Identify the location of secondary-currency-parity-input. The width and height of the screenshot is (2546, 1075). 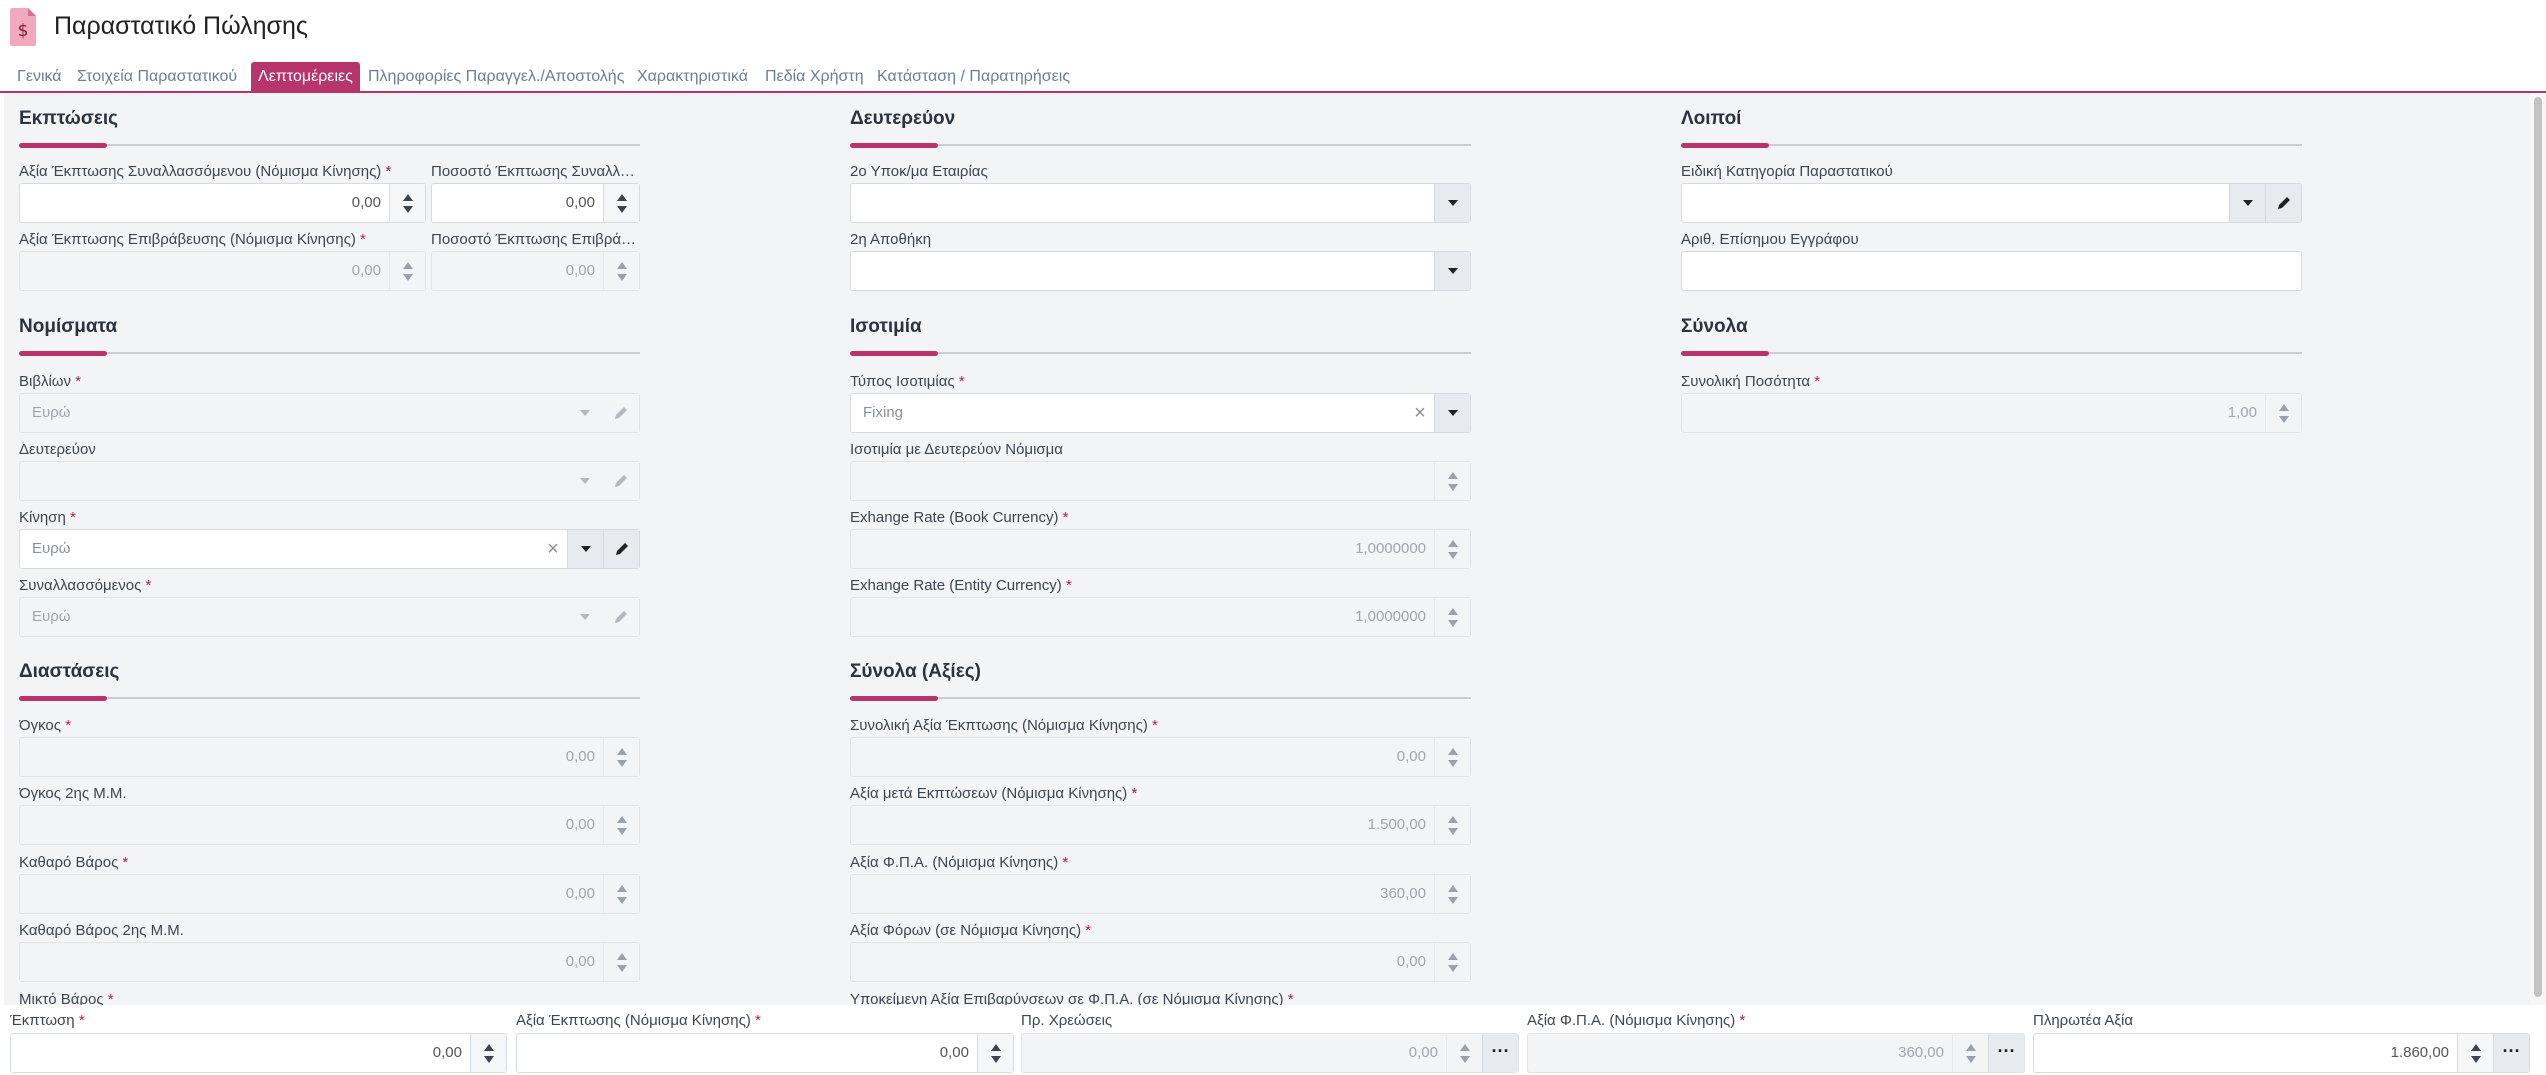
(1160, 481).